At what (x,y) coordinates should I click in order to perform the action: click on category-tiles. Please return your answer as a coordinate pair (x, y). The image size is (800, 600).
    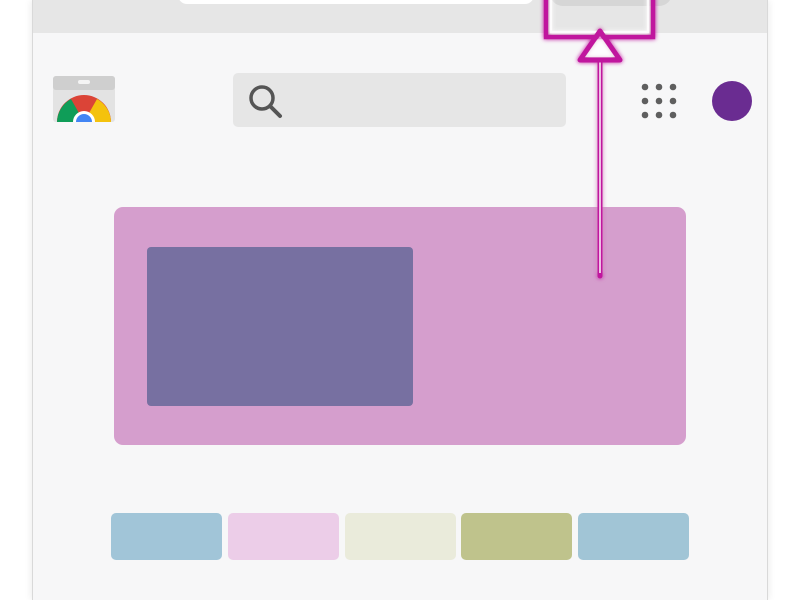
    Looking at the image, I should click on (401, 536).